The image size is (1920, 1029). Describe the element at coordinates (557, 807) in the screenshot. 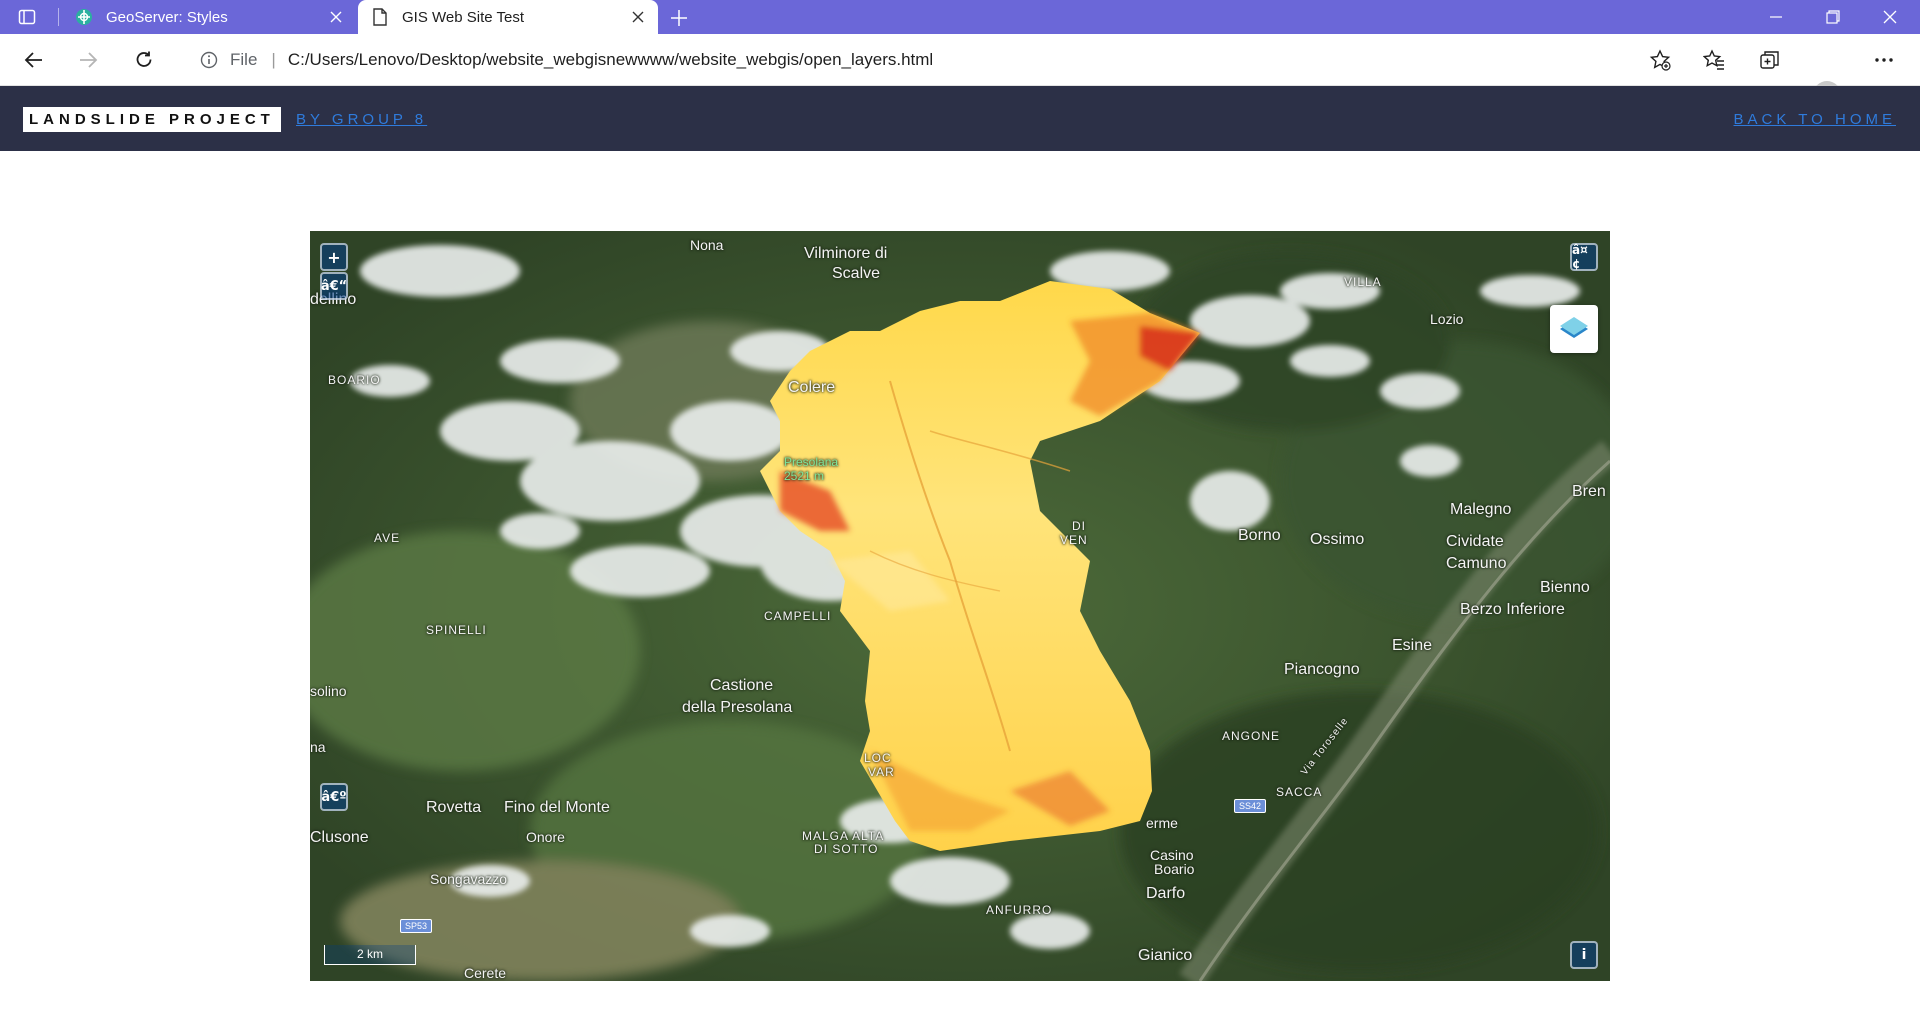

I see `place-label: Fino del Monte` at that location.